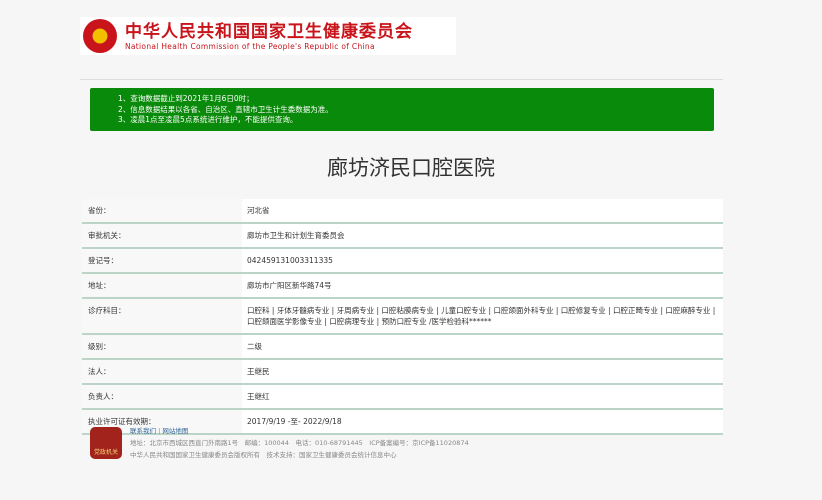 Image resolution: width=822 pixels, height=500 pixels. Describe the element at coordinates (411, 168) in the screenshot. I see `page-title: 廊坊济民口腔医院` at that location.